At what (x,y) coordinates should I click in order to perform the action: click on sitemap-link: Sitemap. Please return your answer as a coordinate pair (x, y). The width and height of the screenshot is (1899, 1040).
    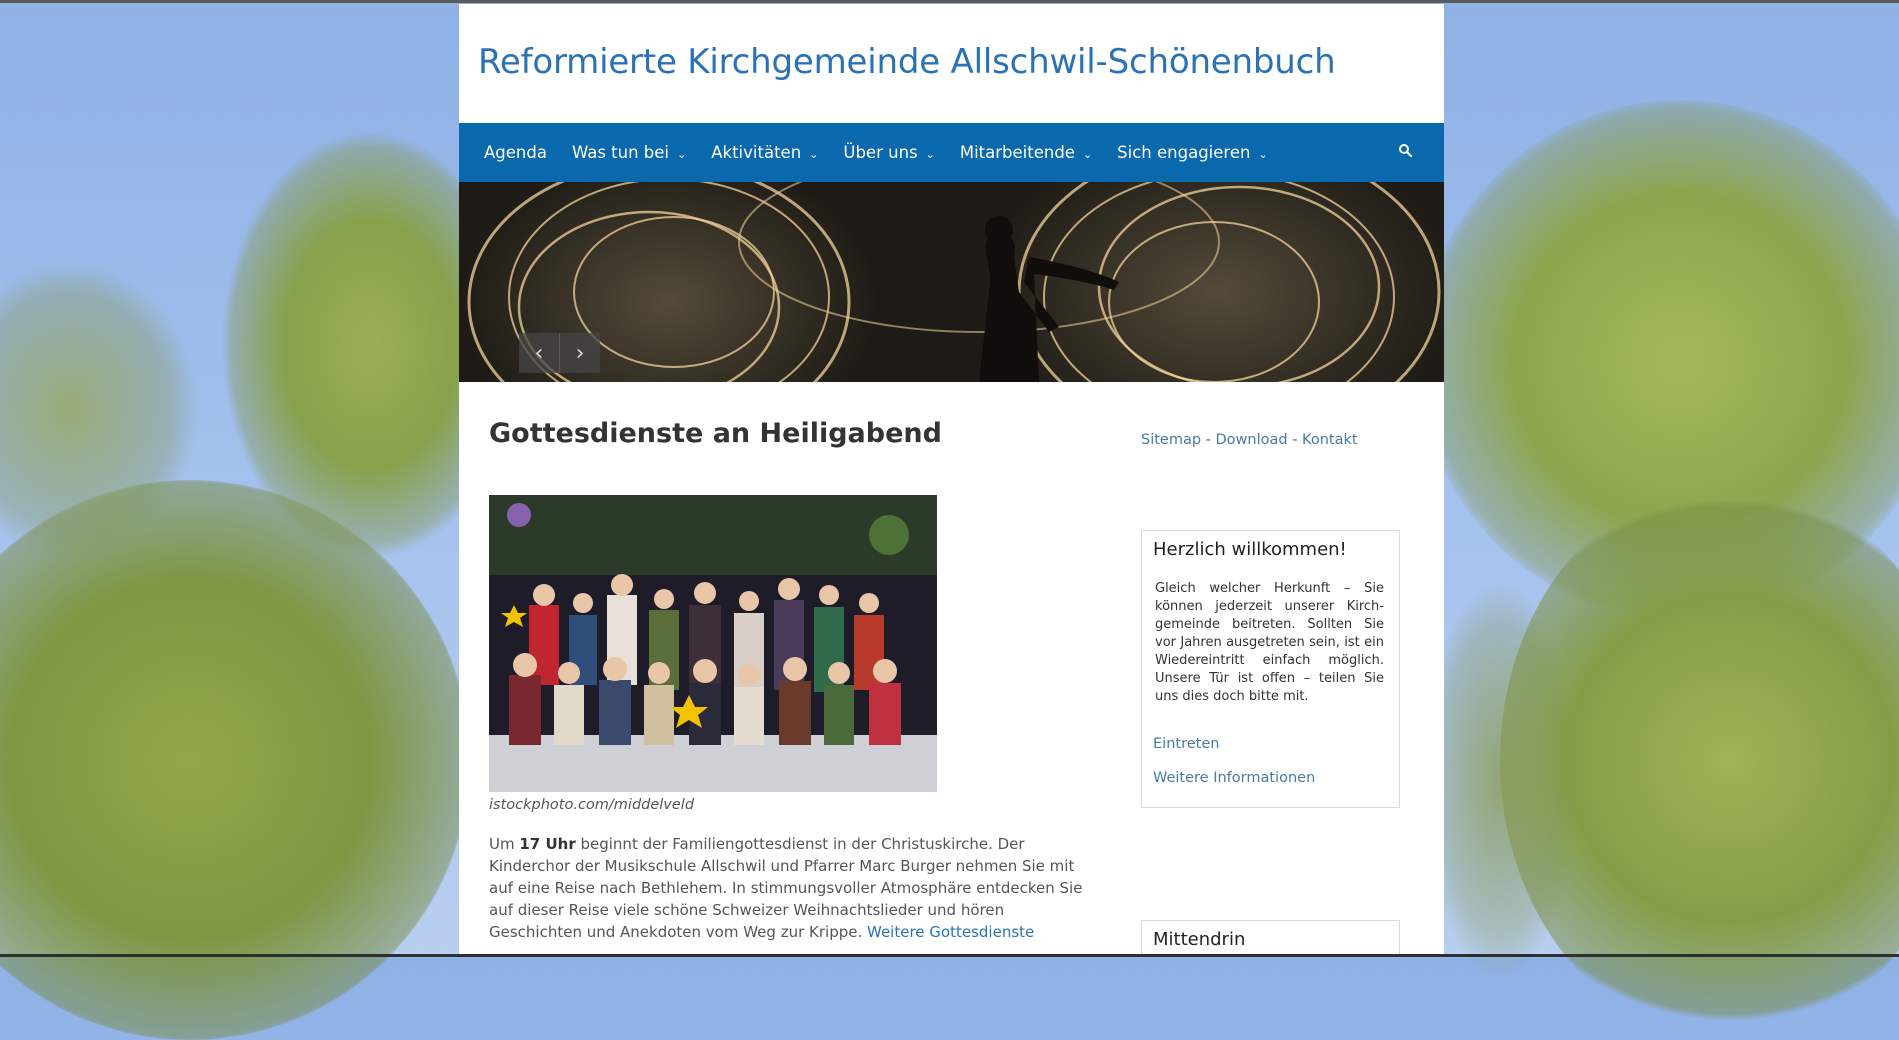
    Looking at the image, I should click on (1171, 440).